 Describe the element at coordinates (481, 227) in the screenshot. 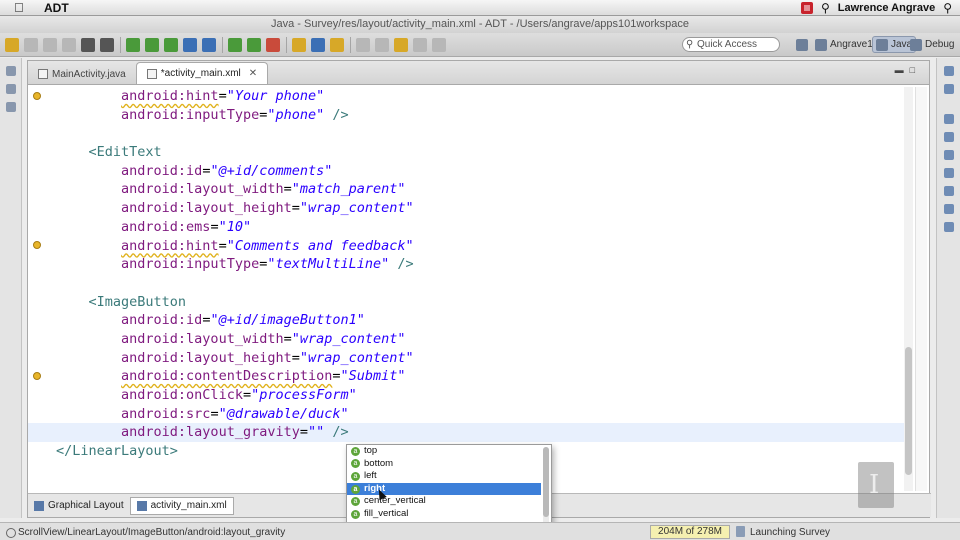

I see `code-line: android:ems="10"` at that location.